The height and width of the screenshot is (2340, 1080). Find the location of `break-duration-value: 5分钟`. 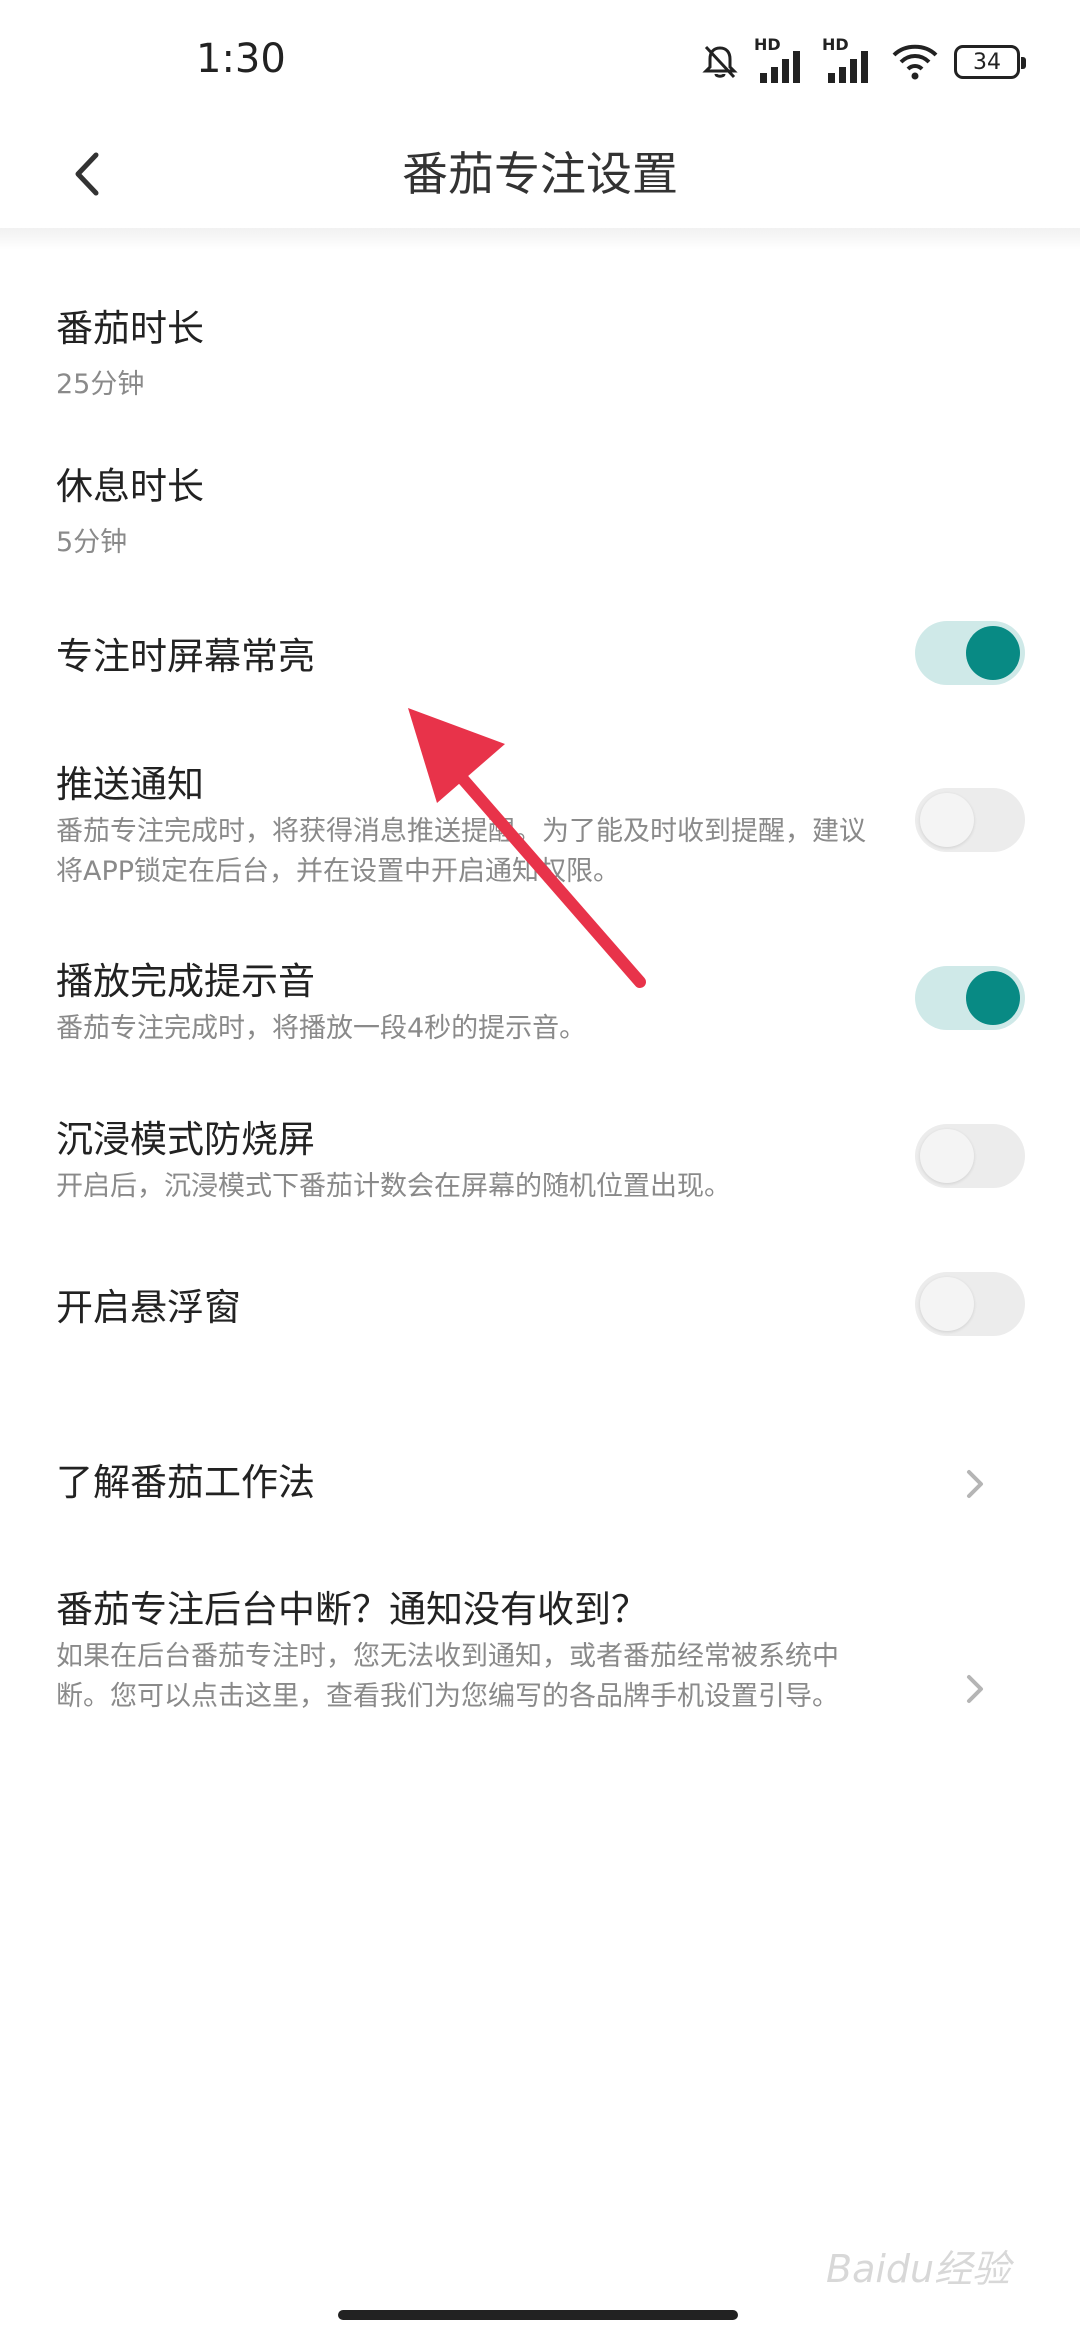

break-duration-value: 5分钟 is located at coordinates (92, 542).